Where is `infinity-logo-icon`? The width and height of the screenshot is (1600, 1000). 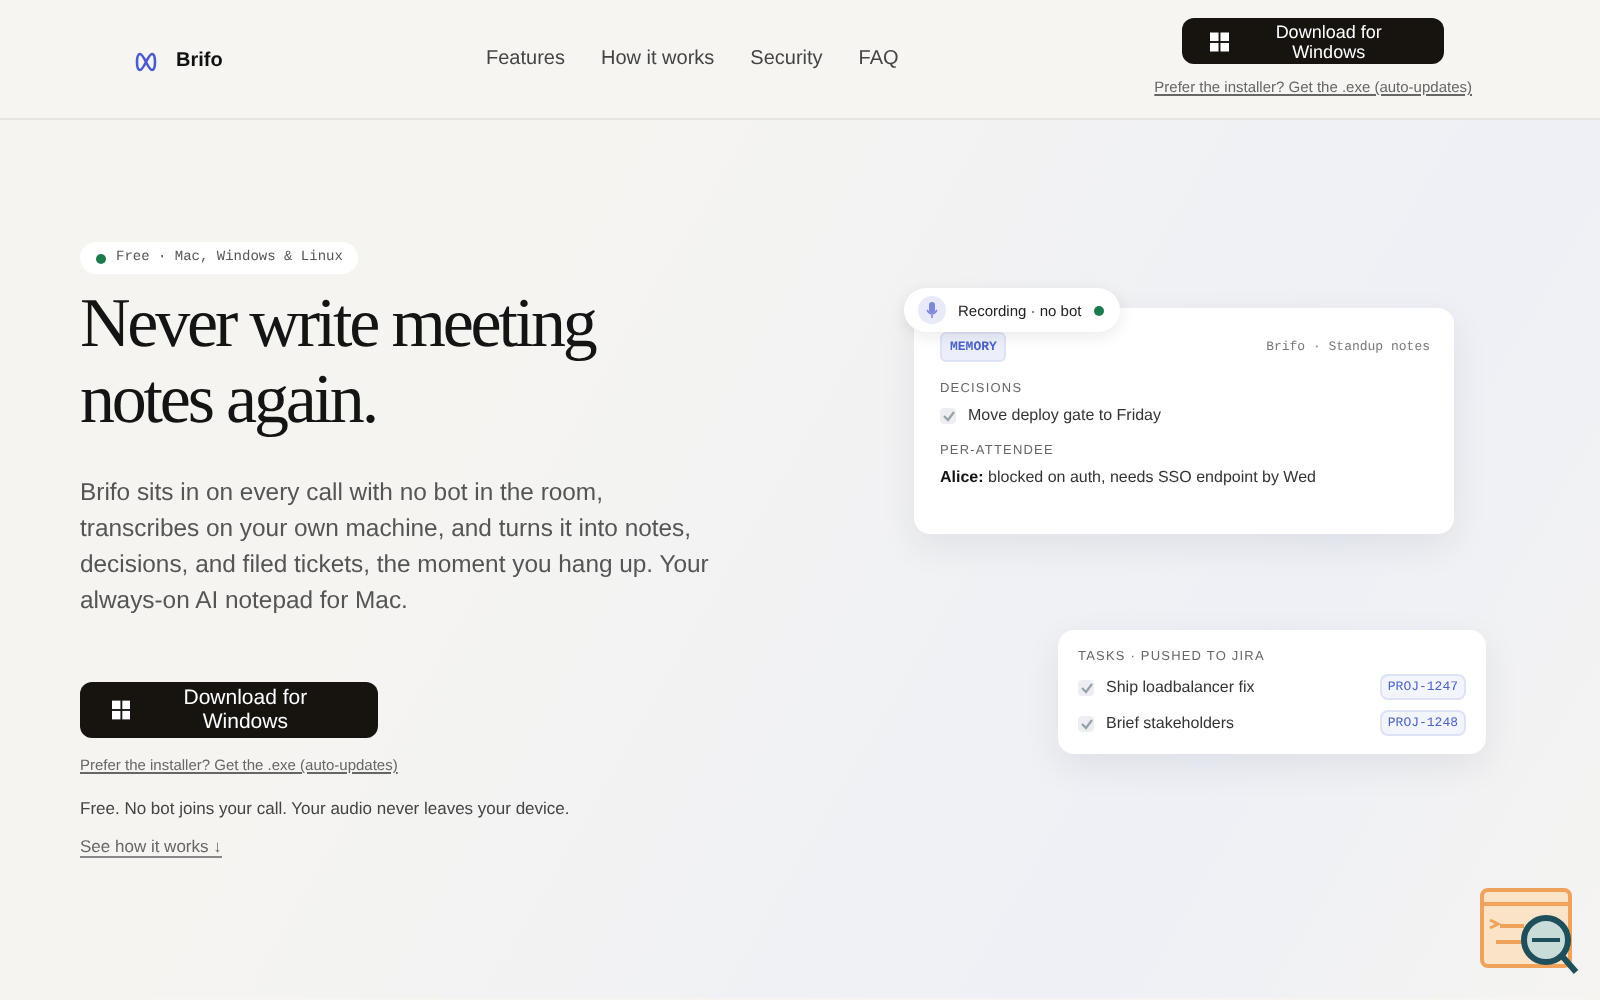
infinity-logo-icon is located at coordinates (146, 61).